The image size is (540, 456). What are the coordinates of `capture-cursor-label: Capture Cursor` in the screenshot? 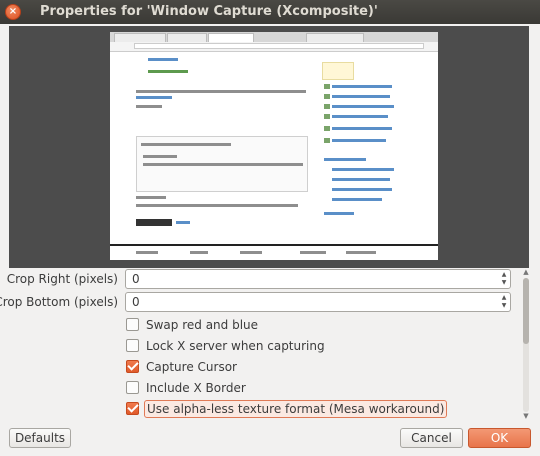 It's located at (191, 367).